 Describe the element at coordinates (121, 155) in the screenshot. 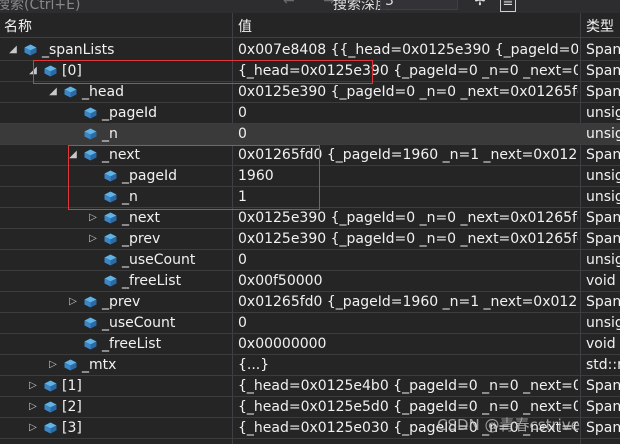

I see `variable-name: _next` at that location.